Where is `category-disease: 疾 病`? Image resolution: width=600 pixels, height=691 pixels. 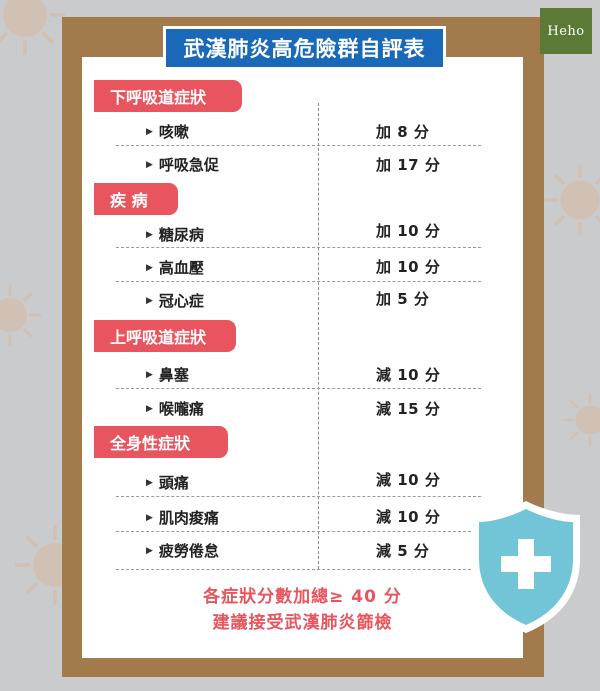 category-disease: 疾 病 is located at coordinates (136, 199).